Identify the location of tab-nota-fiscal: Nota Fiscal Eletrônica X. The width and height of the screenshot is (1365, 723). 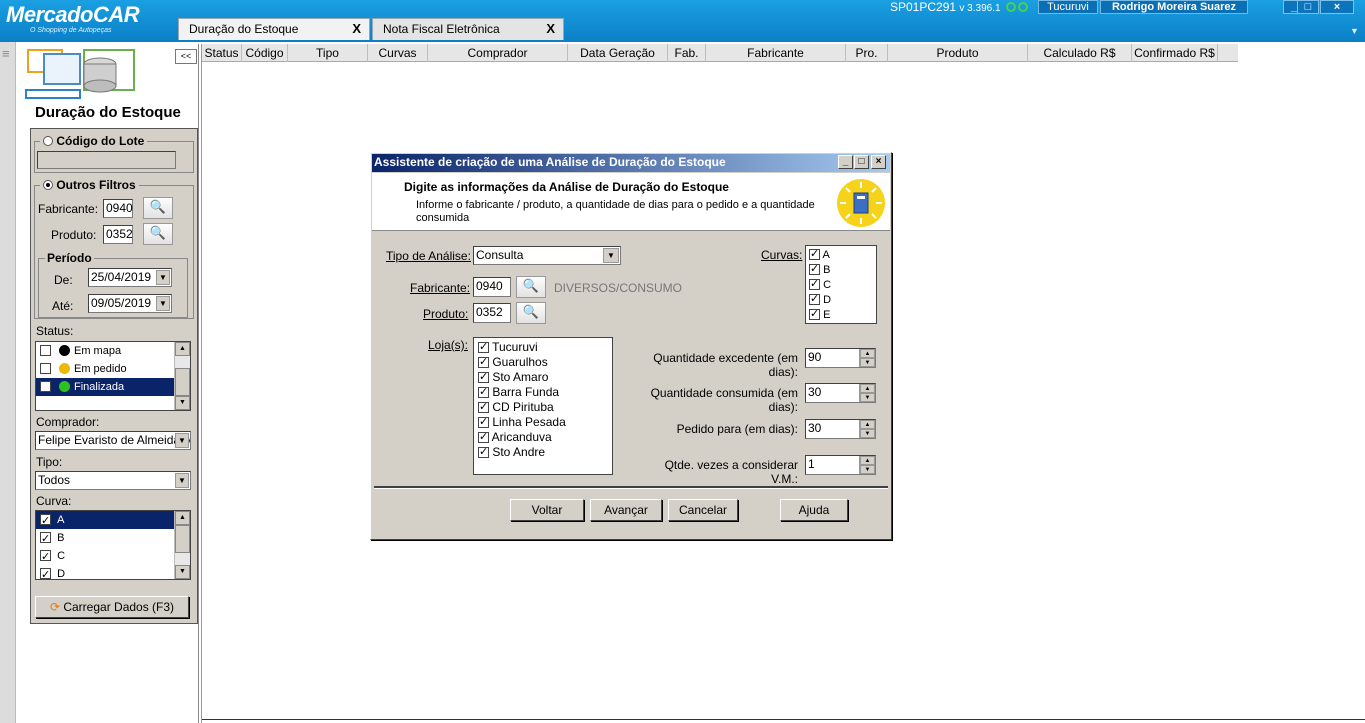
(468, 29).